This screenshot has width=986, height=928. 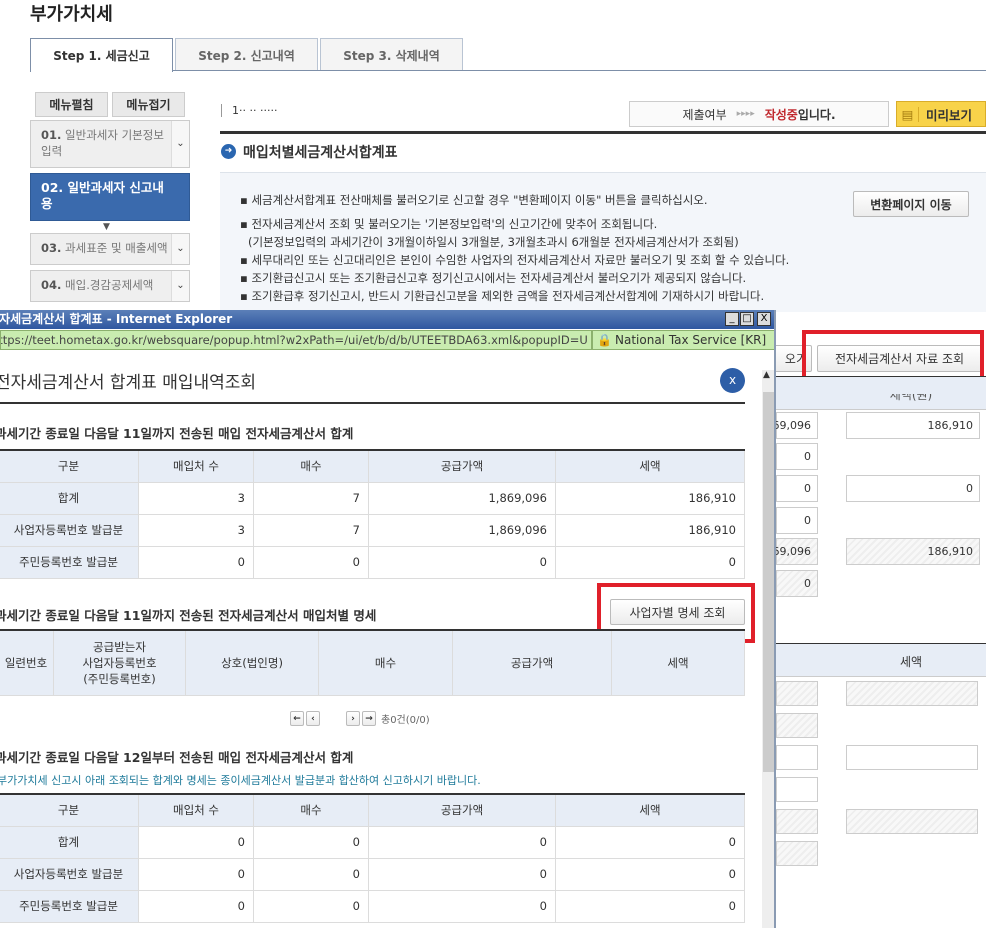 What do you see at coordinates (603, 132) in the screenshot?
I see `divider` at bounding box center [603, 132].